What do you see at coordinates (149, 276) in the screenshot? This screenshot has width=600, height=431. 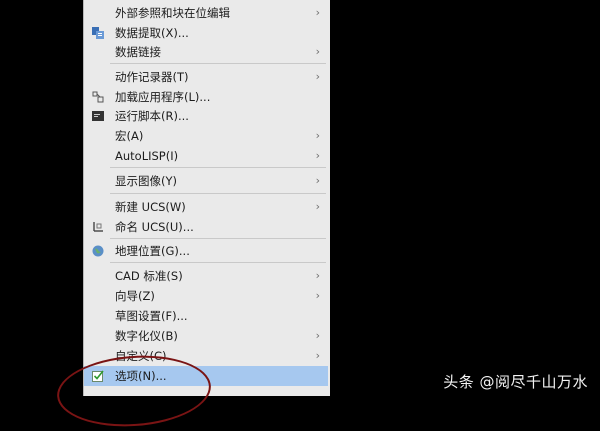 I see `menu-item-label: CAD 标准(S)` at bounding box center [149, 276].